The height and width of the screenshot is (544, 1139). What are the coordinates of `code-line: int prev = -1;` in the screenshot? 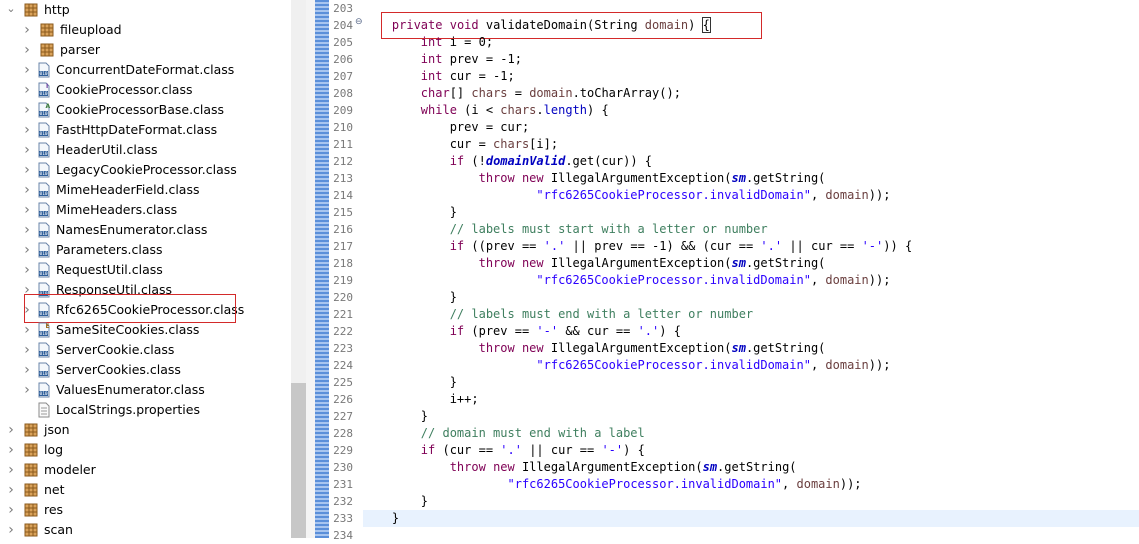 It's located at (751, 59).